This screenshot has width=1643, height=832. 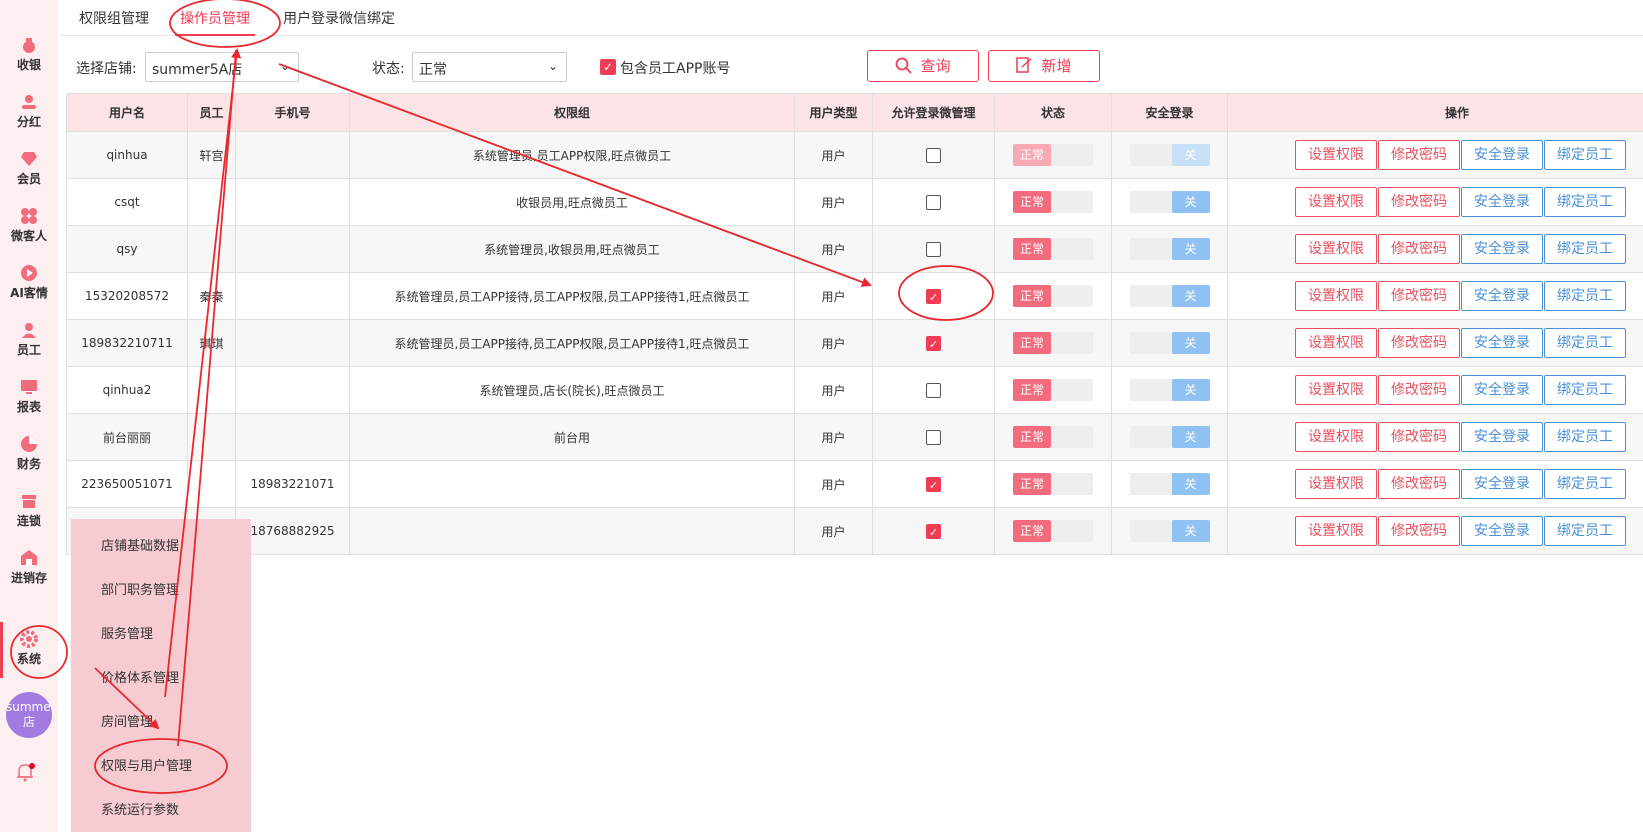 I want to click on sidebar-item-inventory: 进销存, so click(x=29, y=569).